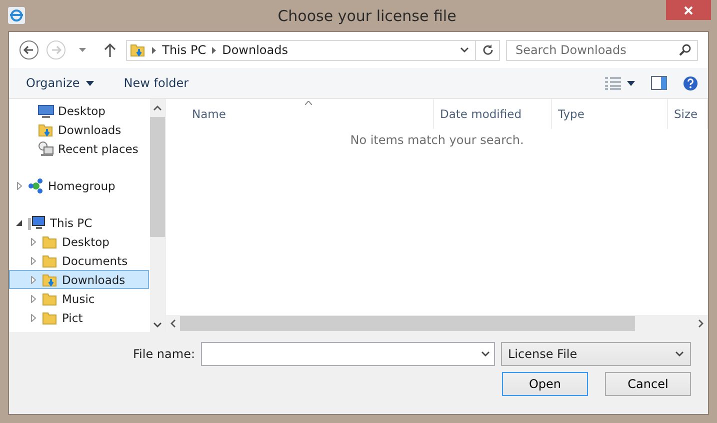  Describe the element at coordinates (685, 50) in the screenshot. I see `search-icon` at that location.